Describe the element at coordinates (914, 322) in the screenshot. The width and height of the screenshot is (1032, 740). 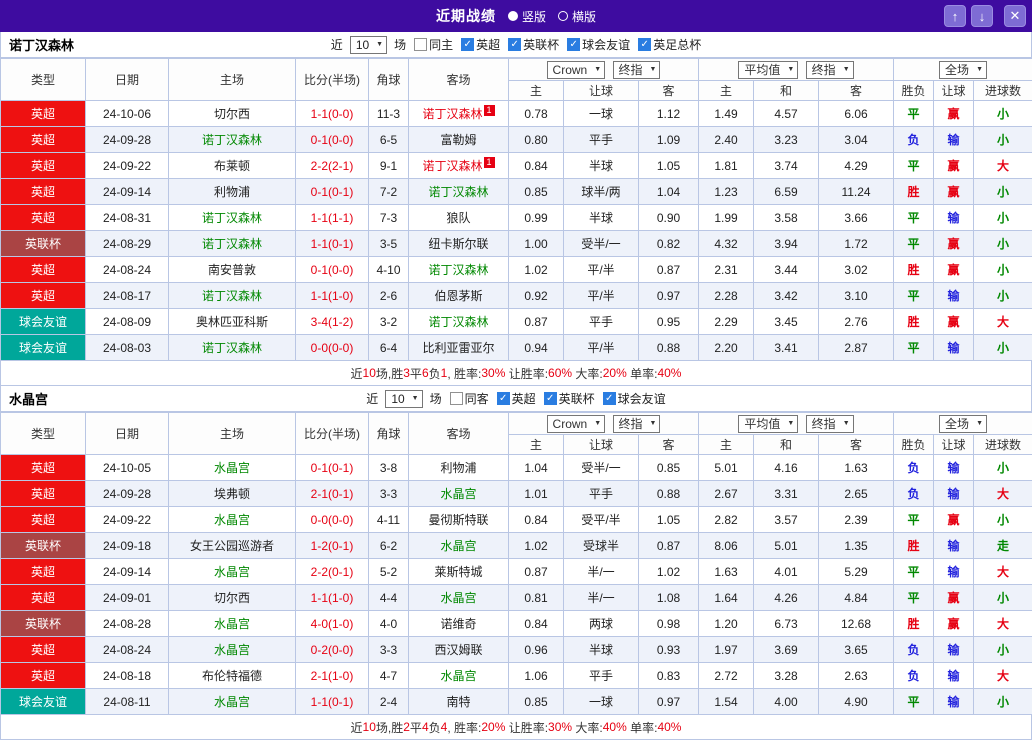
I see `result-cell: 胜` at that location.